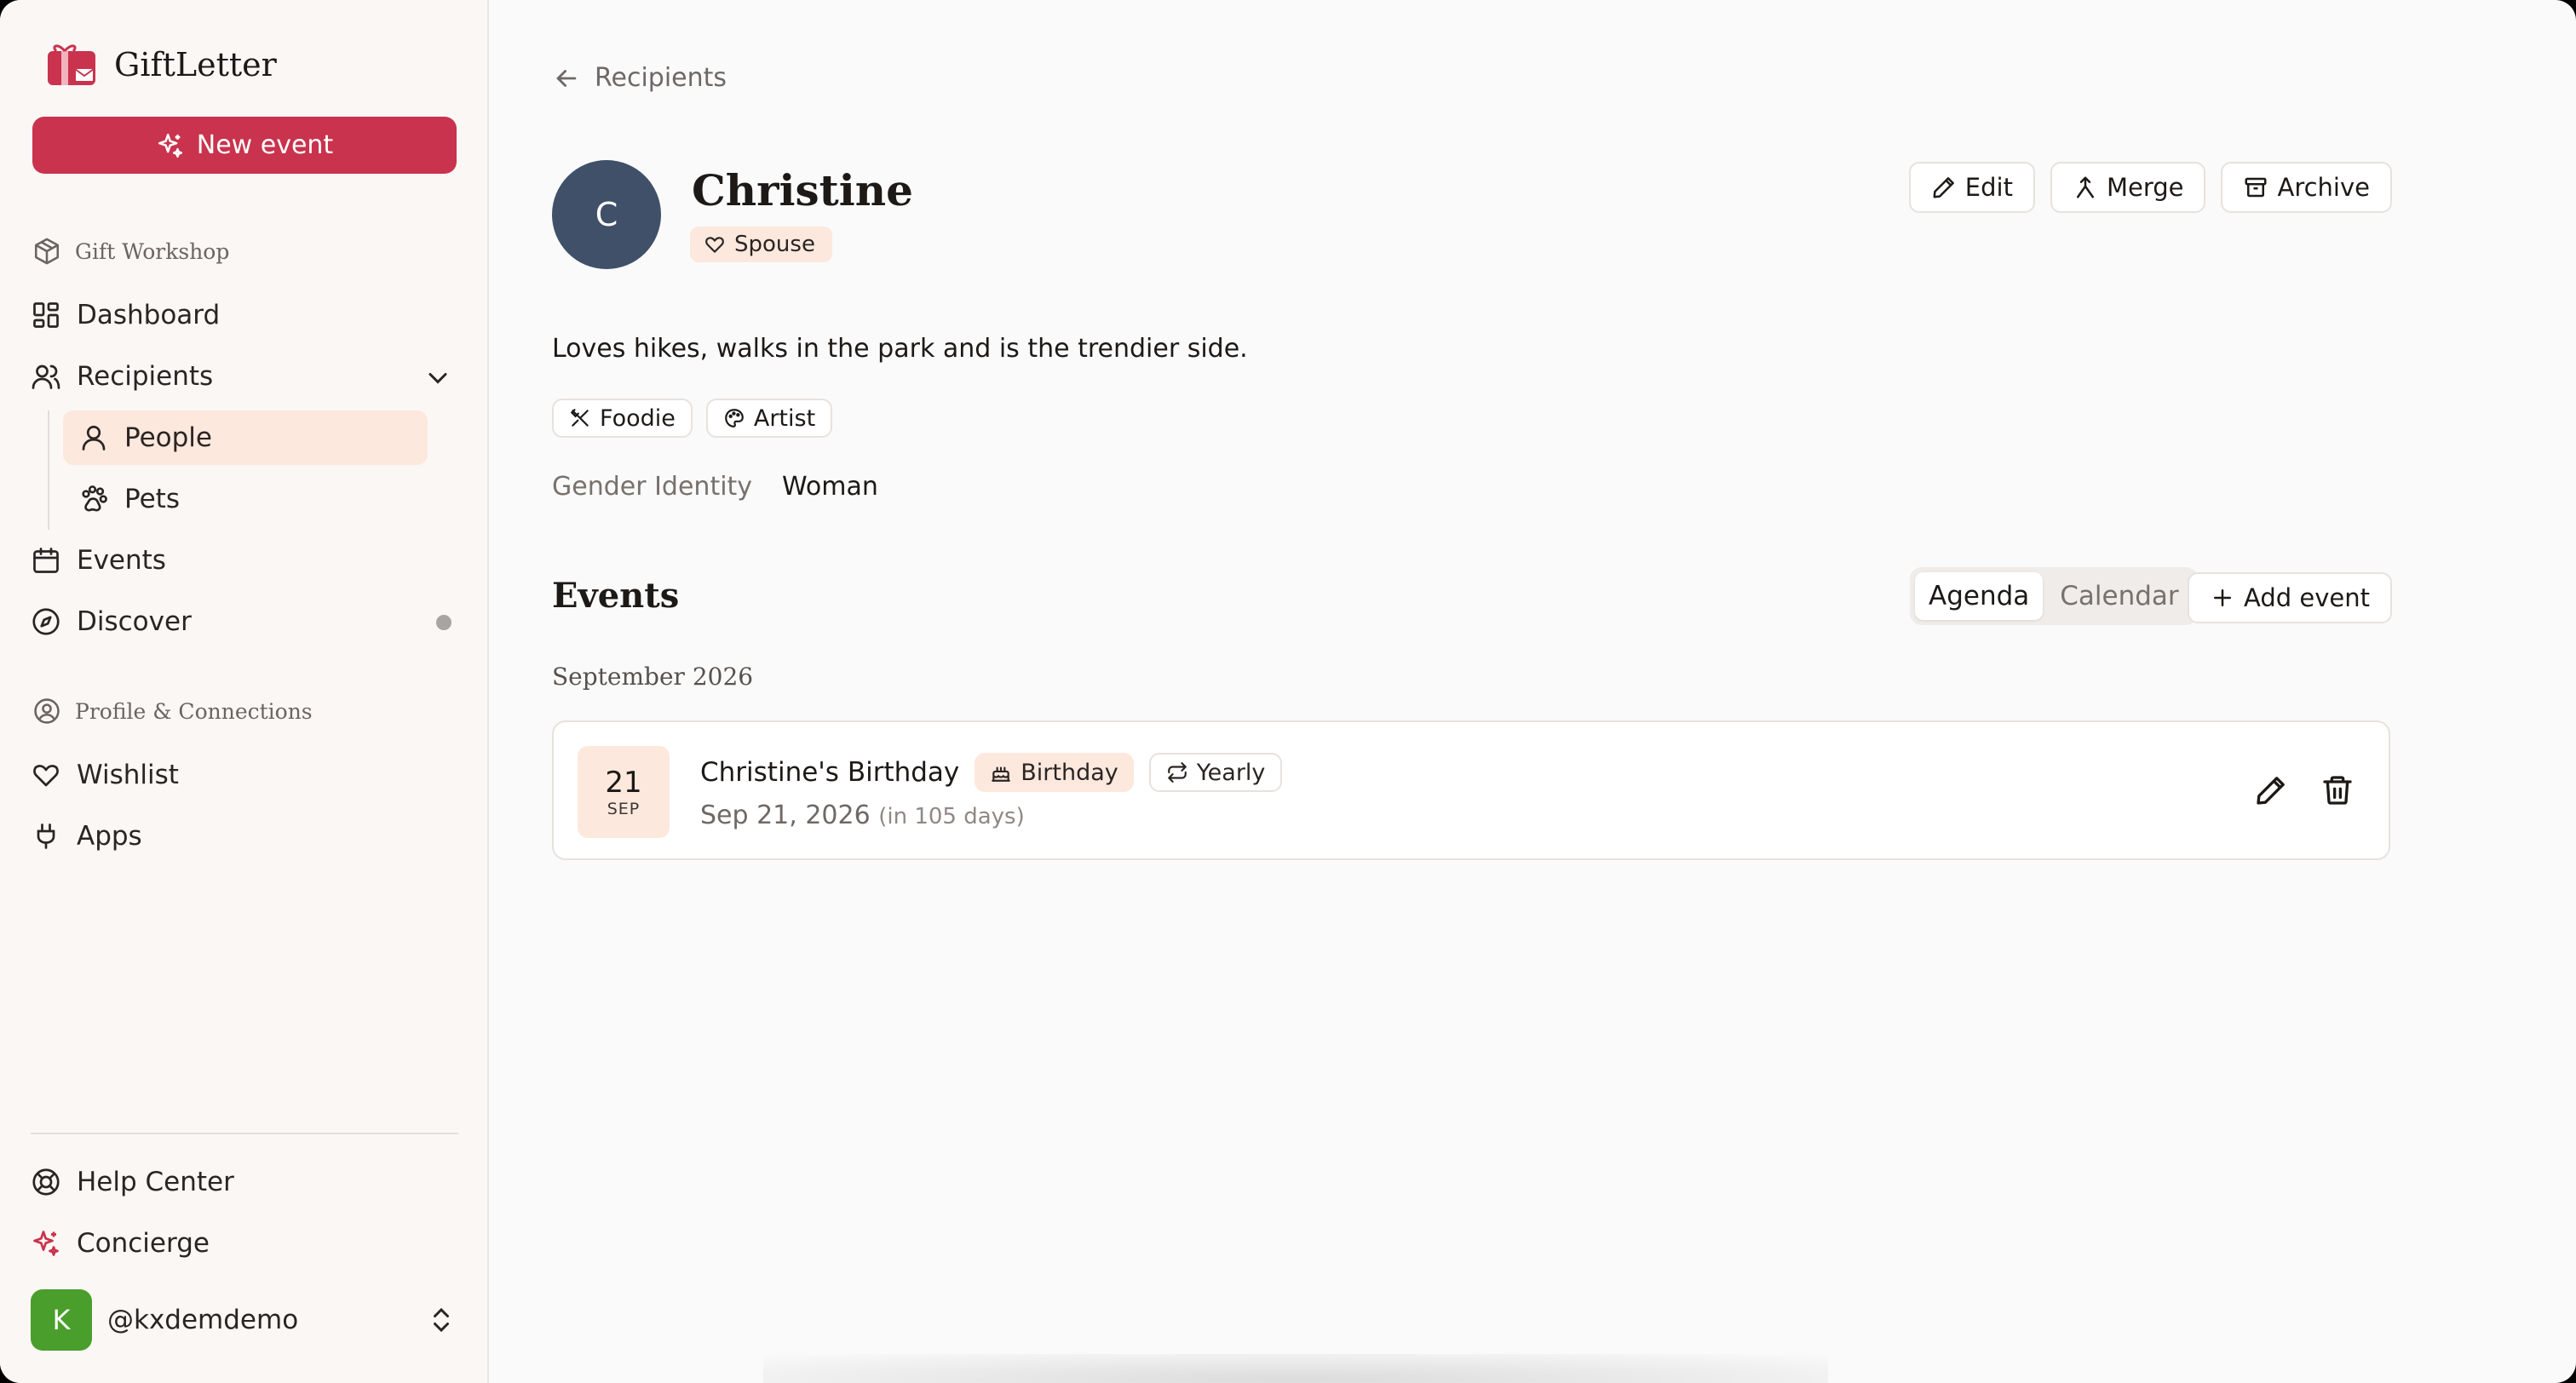  What do you see at coordinates (2145, 187) in the screenshot?
I see `merge-label: Merge` at bounding box center [2145, 187].